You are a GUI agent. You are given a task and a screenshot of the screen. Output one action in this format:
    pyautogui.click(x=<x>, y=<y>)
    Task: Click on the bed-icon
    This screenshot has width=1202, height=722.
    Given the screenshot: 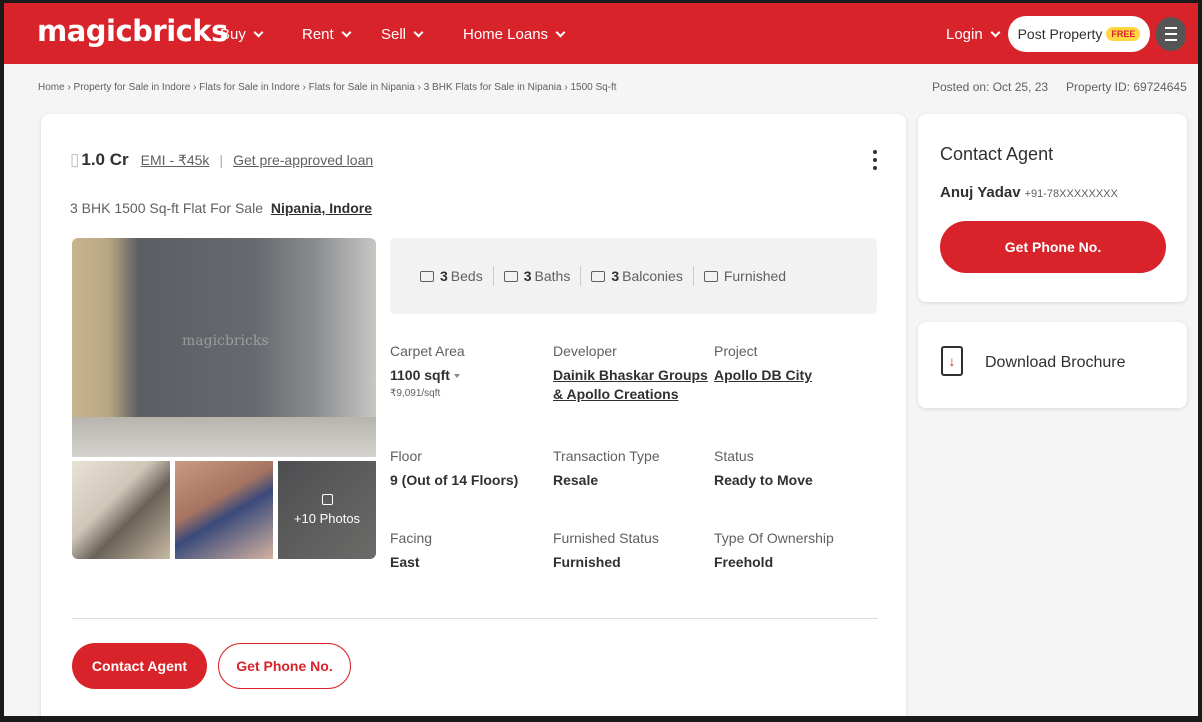 What is the action you would take?
    pyautogui.click(x=427, y=276)
    